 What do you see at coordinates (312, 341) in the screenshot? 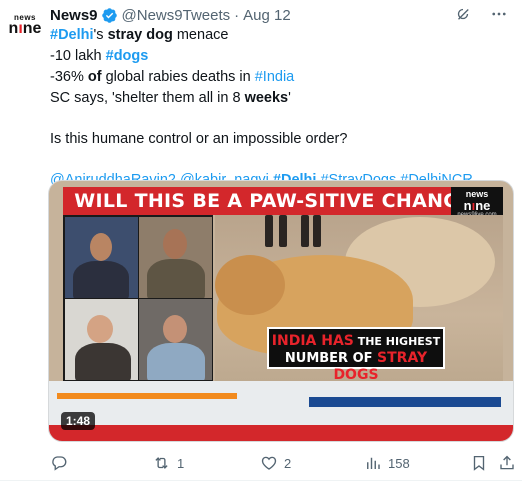
I see `caption-red-1: INDIA HAS` at bounding box center [312, 341].